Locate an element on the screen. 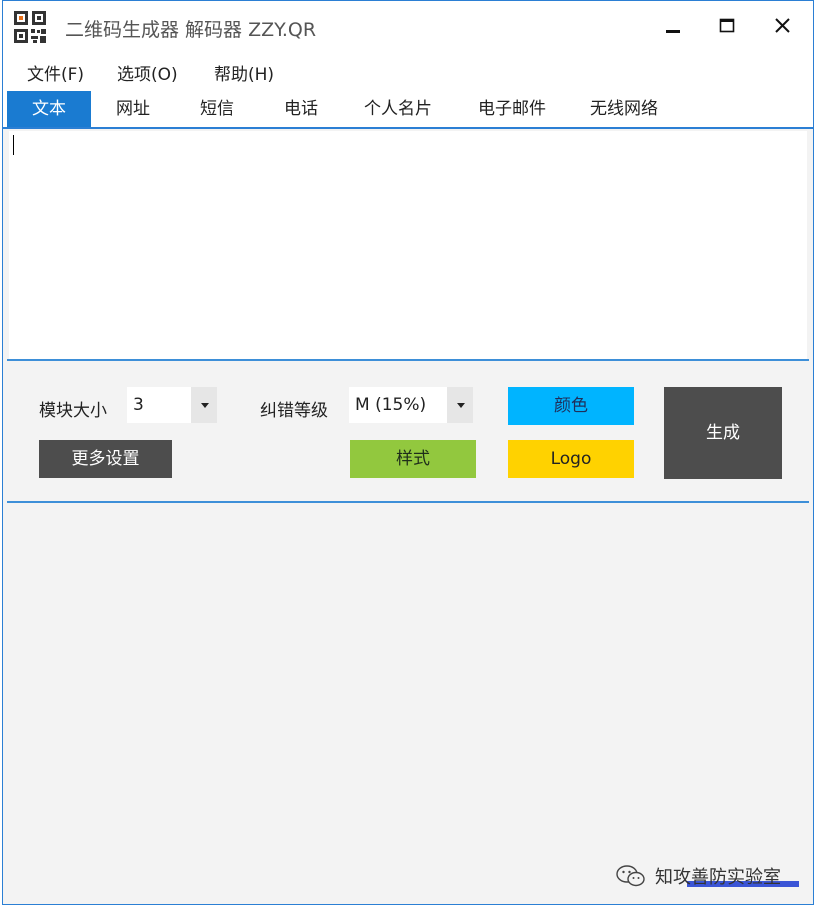 Image resolution: width=819 pixels, height=910 pixels. error-level-label: 纠错等级 is located at coordinates (294, 411).